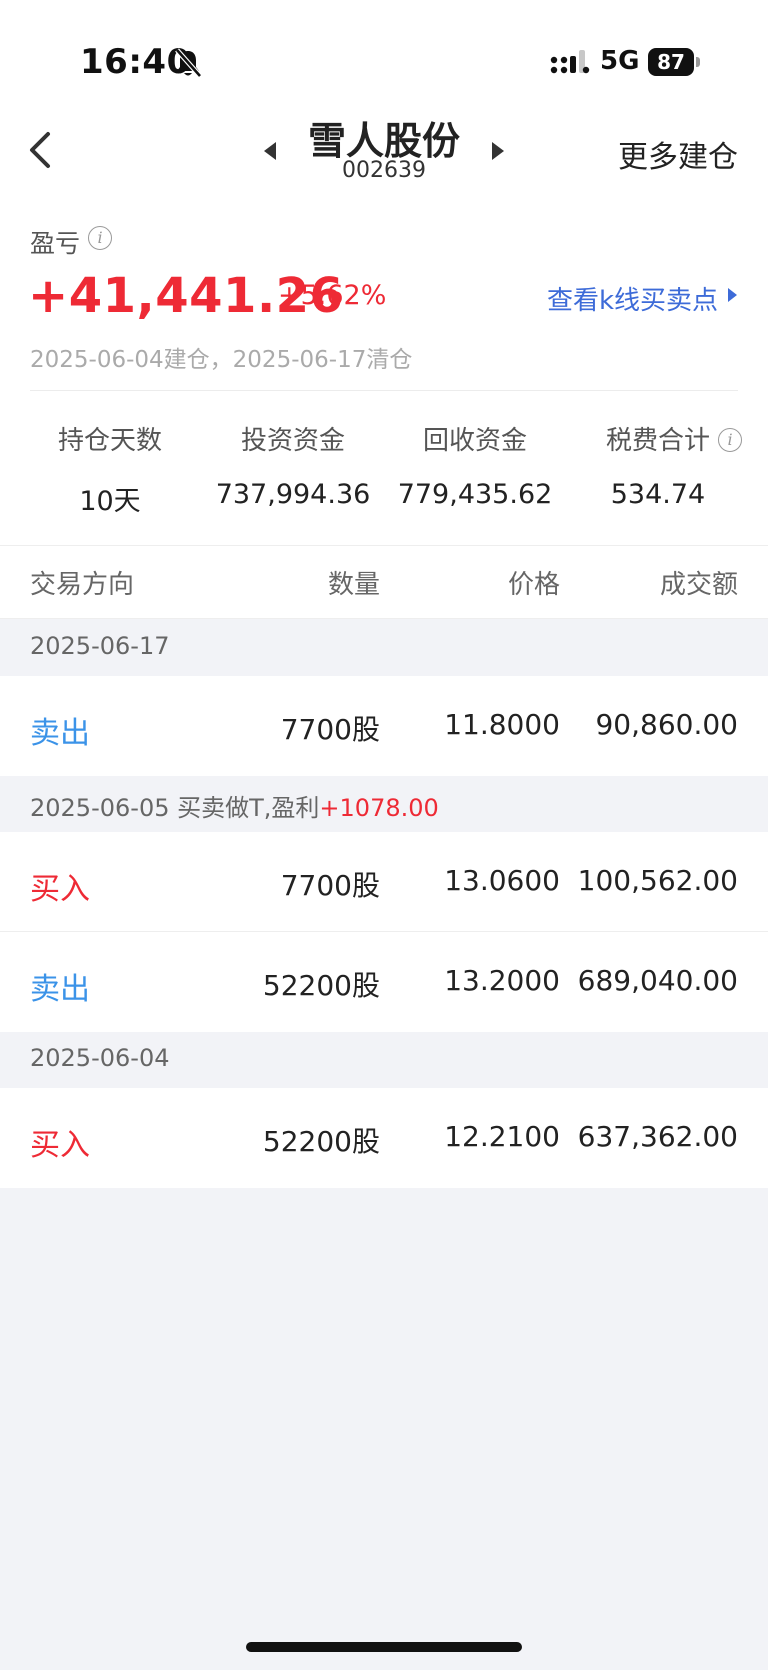 This screenshot has width=768, height=1670. I want to click on trade-row: 卖出 7700股 11.8000 90,860.00, so click(384, 726).